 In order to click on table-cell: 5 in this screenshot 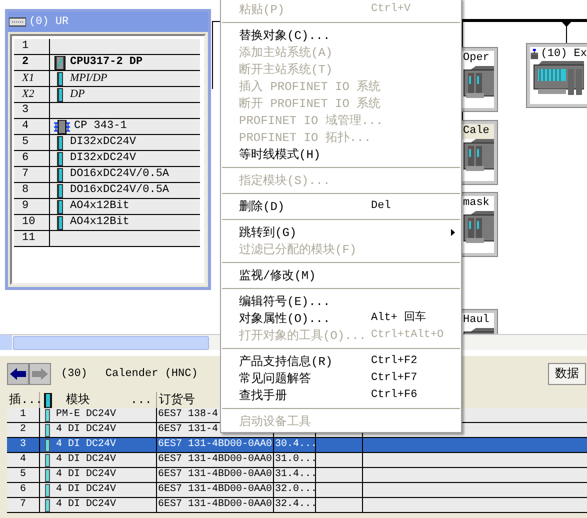, I will do `click(23, 475)`.